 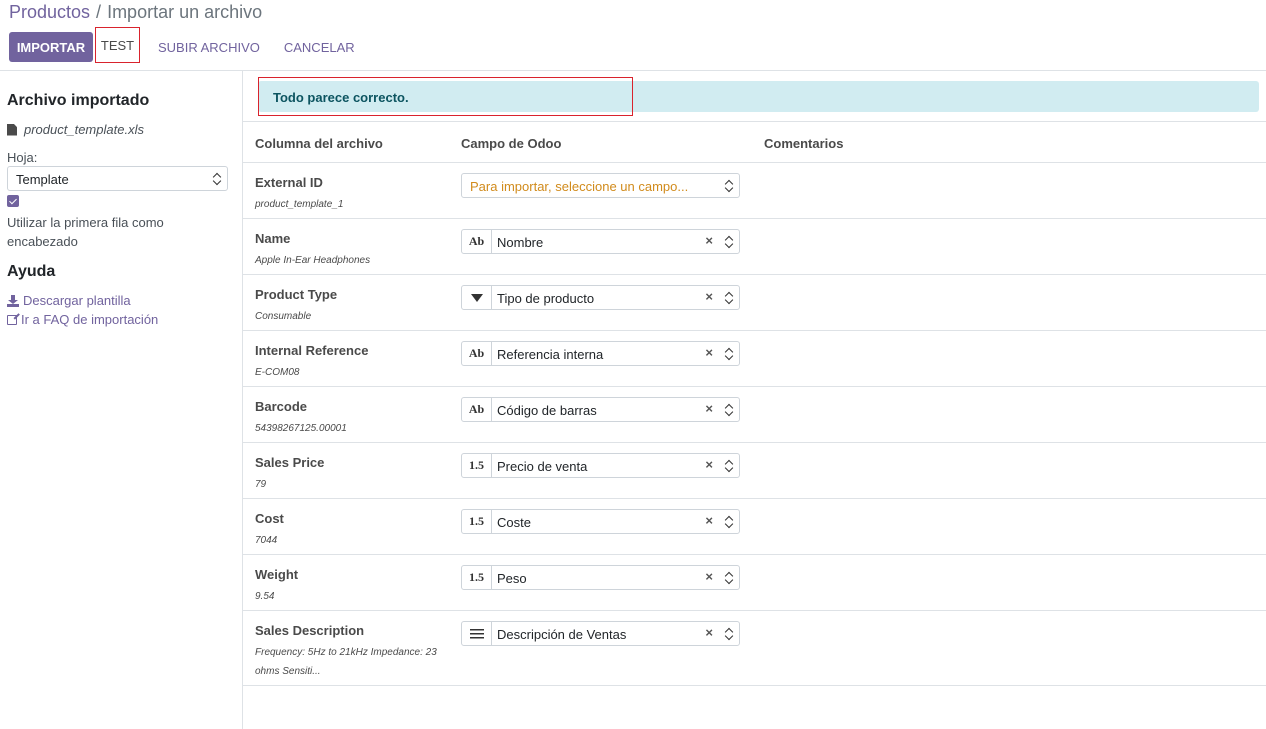 What do you see at coordinates (754, 247) in the screenshot?
I see `table-row: Name Apple In-Ear Headphones Ab Nombre ×` at bounding box center [754, 247].